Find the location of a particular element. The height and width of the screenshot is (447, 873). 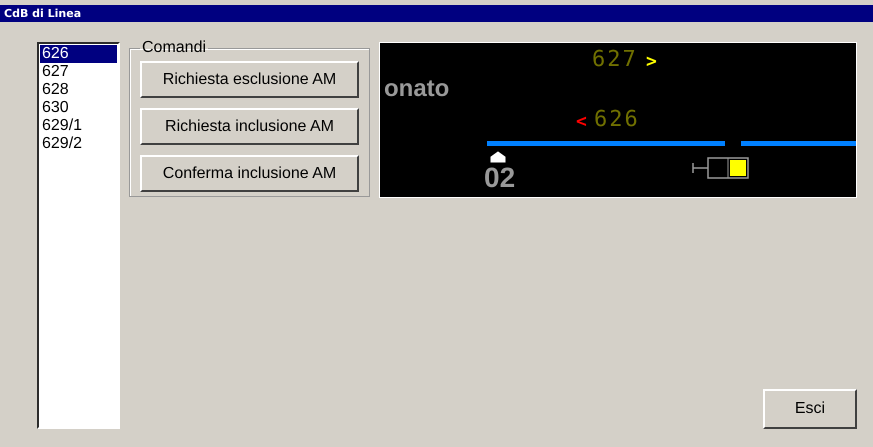

window-title: CdB di Linea is located at coordinates (436, 13).